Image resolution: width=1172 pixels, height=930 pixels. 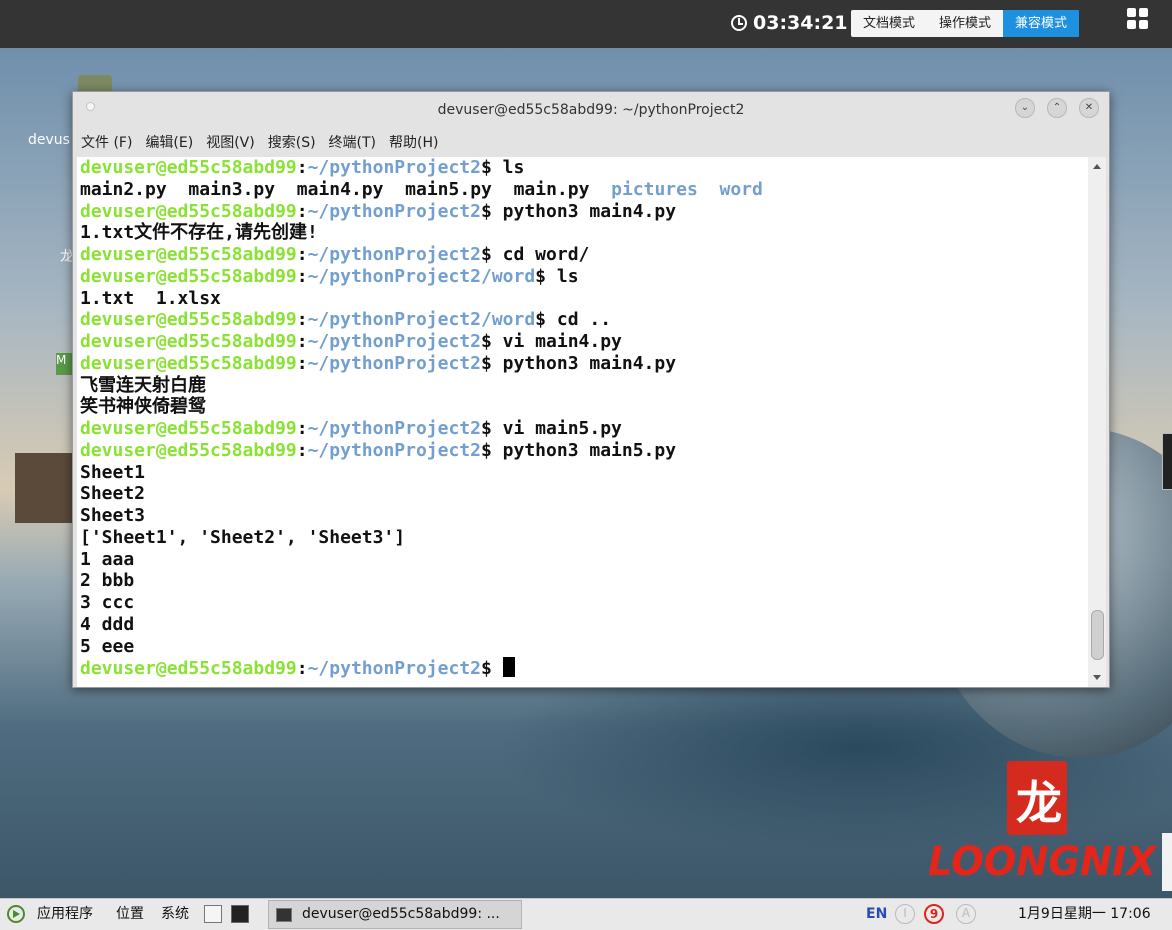 I want to click on terminal-line: 4 ddd, so click(x=421, y=625).